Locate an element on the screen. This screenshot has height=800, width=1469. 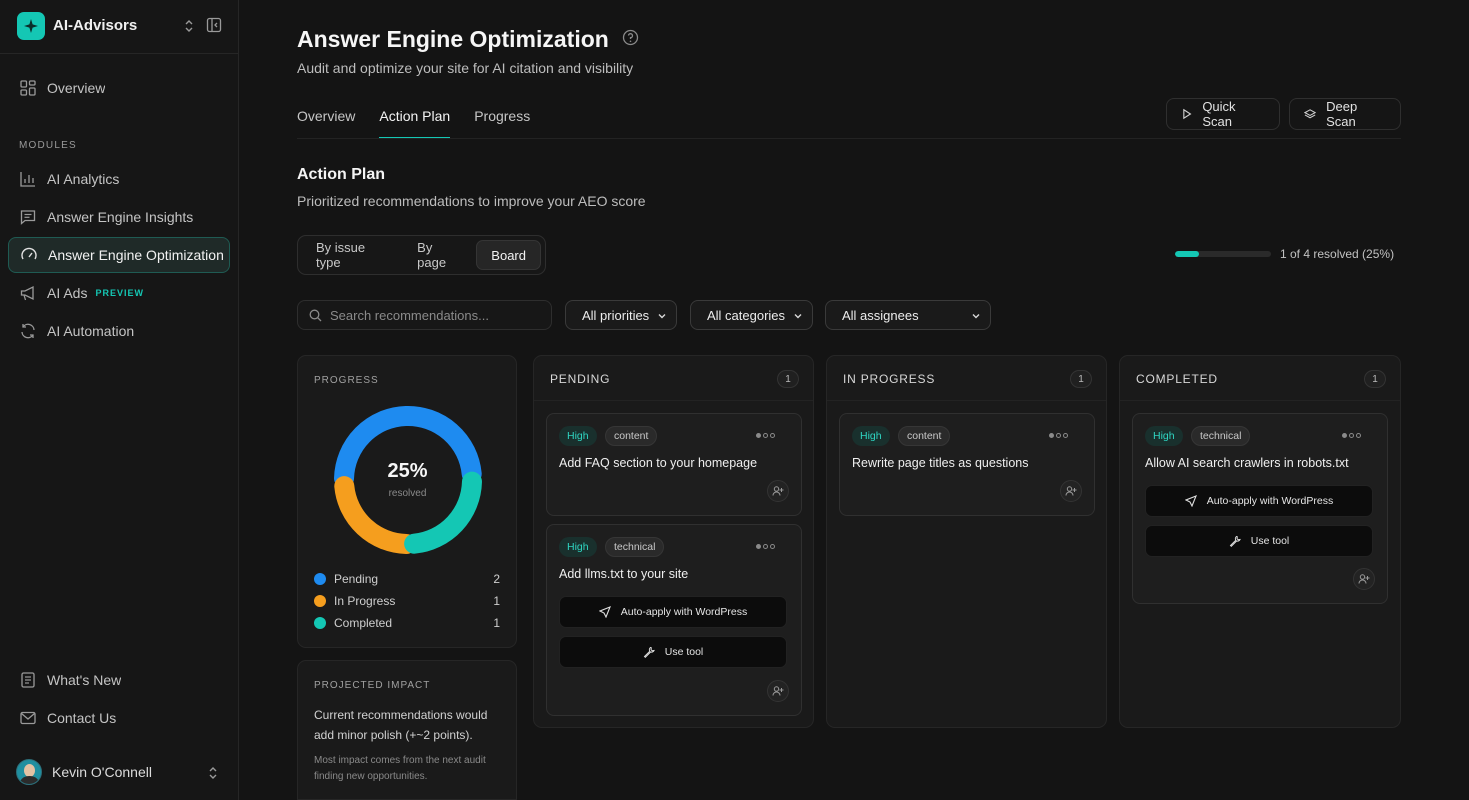
sidebar-item-label: Contact Us is located at coordinates (82, 718).